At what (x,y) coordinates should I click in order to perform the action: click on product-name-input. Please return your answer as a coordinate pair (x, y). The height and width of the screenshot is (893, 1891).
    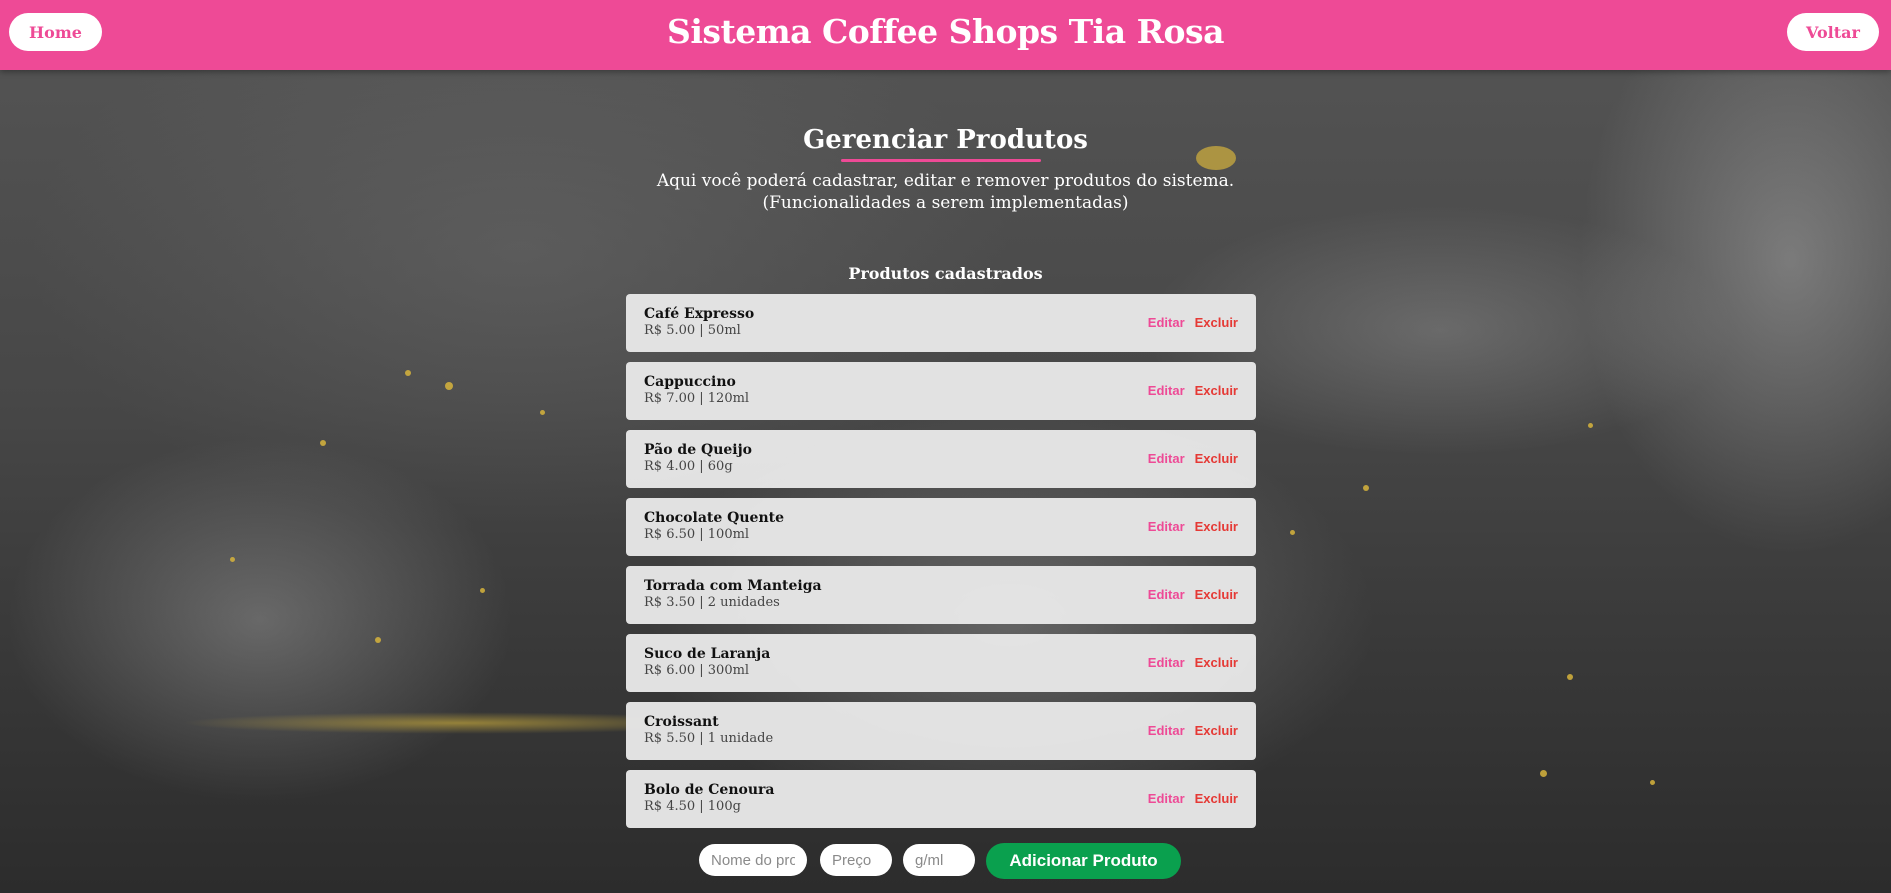
    Looking at the image, I should click on (753, 860).